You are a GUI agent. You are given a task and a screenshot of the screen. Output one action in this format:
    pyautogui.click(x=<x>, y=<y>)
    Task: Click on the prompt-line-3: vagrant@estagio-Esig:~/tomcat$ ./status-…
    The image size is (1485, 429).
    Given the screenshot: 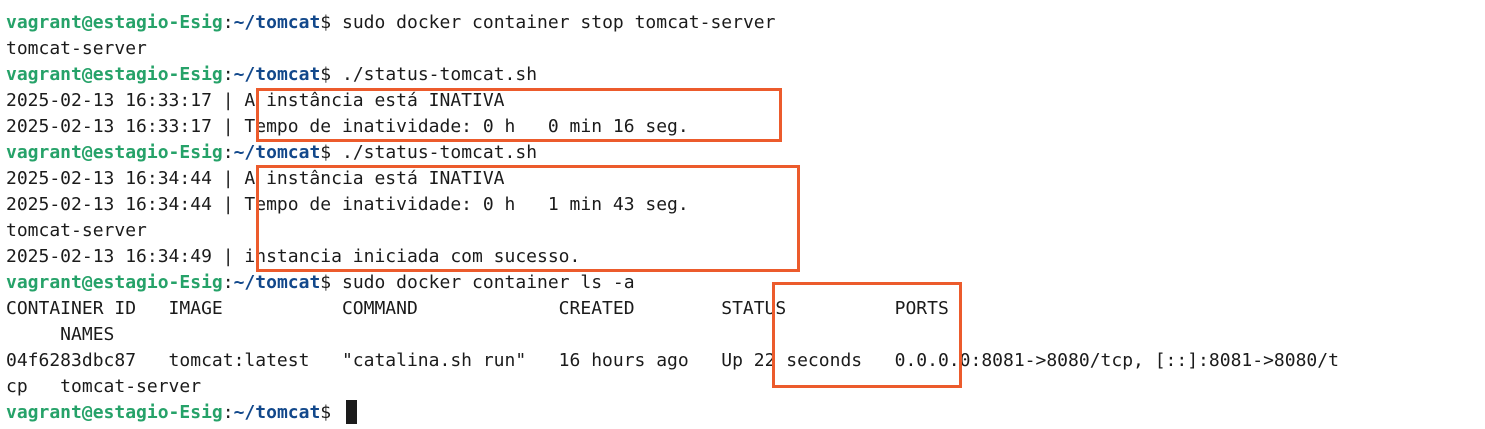 What is the action you would take?
    pyautogui.click(x=272, y=152)
    